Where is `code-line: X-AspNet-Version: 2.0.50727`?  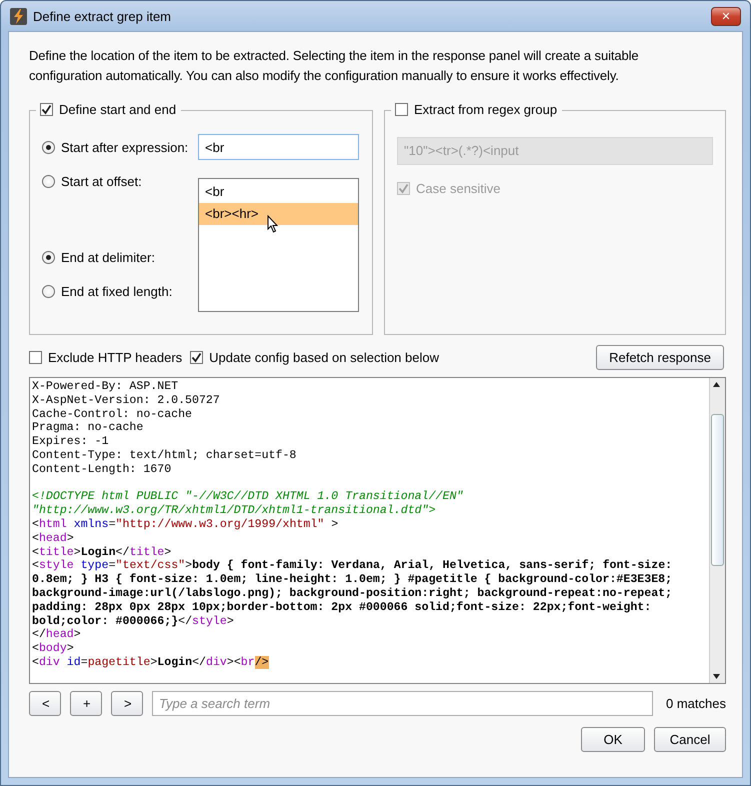 code-line: X-AspNet-Version: 2.0.50727 is located at coordinates (126, 401).